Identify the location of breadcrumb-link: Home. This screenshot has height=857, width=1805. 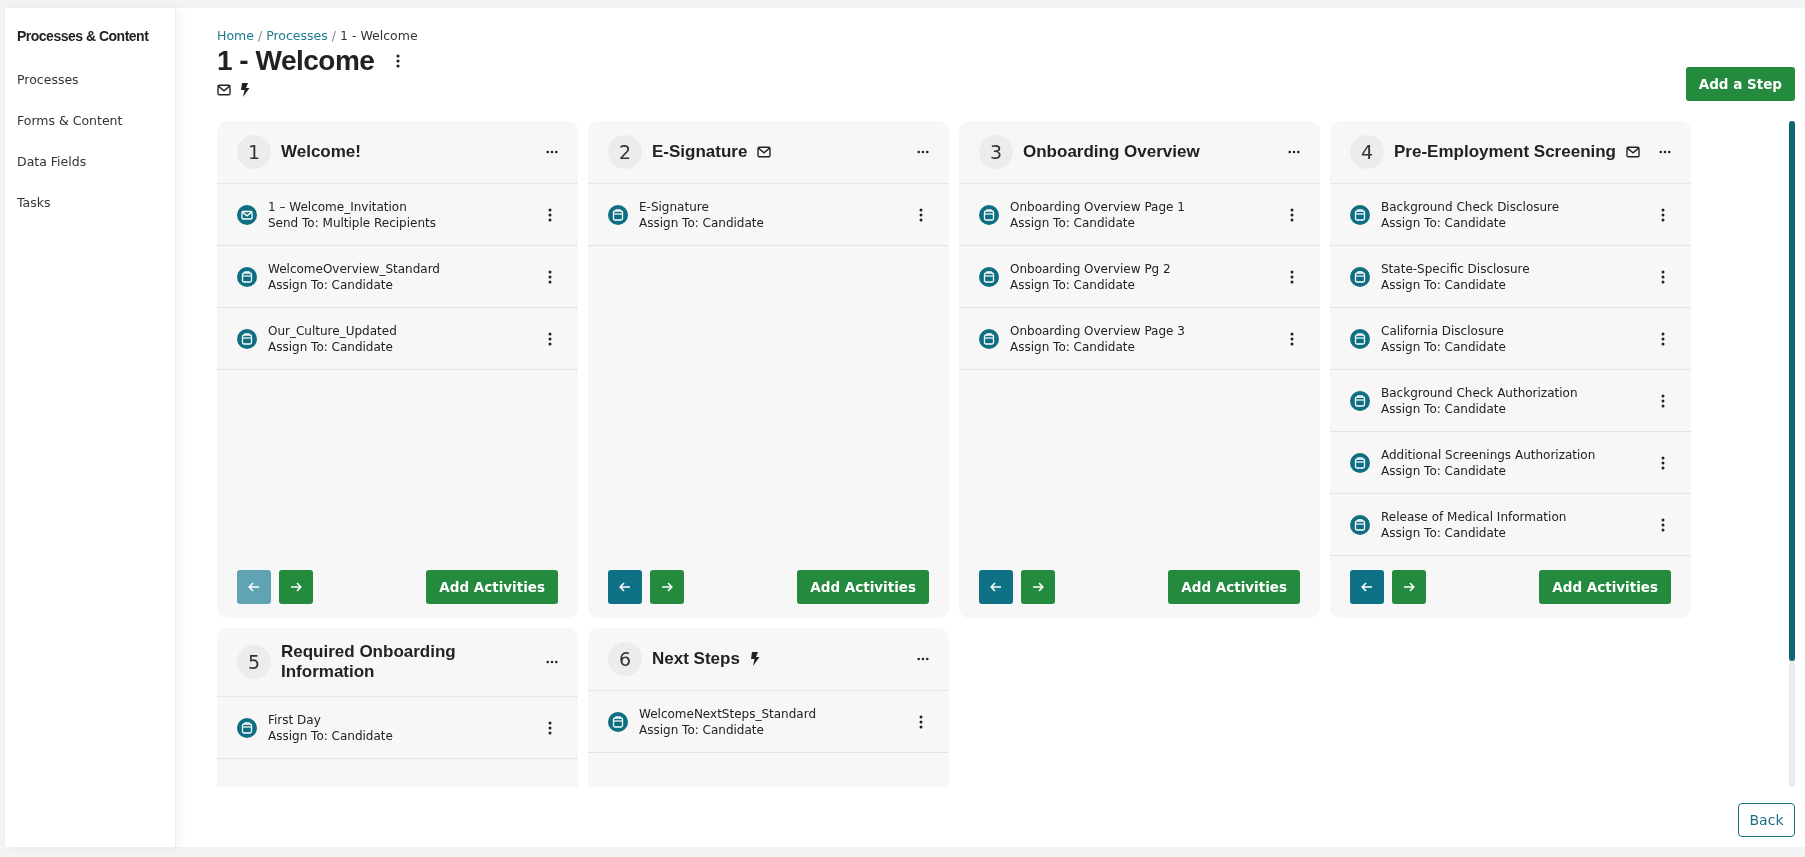
(235, 35).